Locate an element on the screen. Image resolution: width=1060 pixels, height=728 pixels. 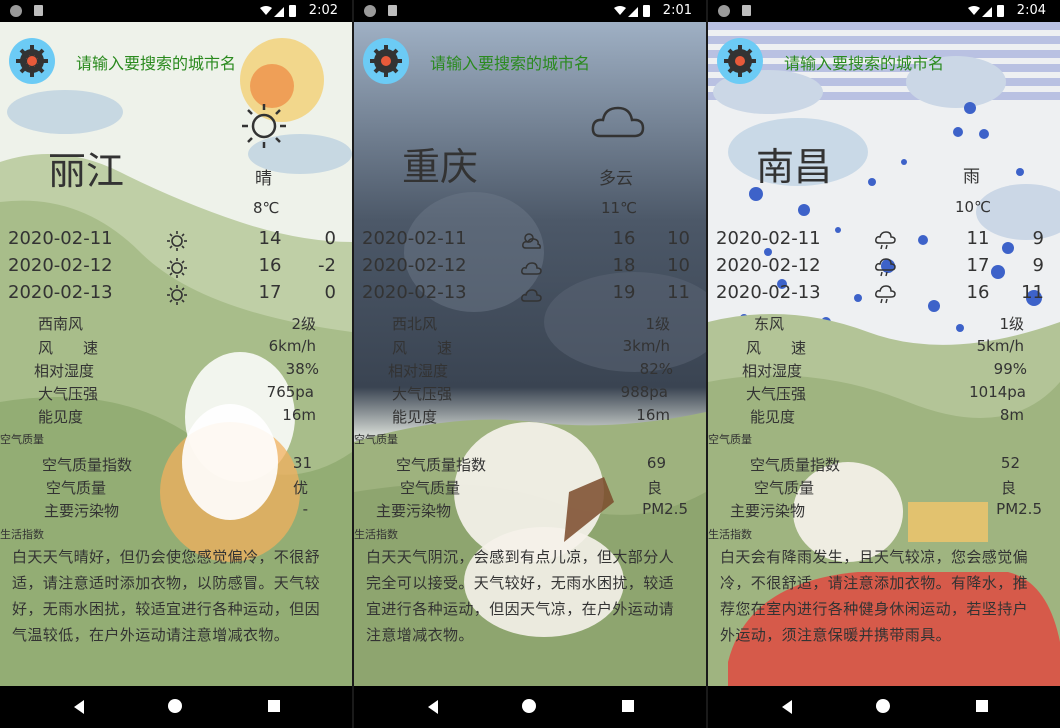
forecast-row: 2020-02-12 16 -2 is located at coordinates (178, 268).